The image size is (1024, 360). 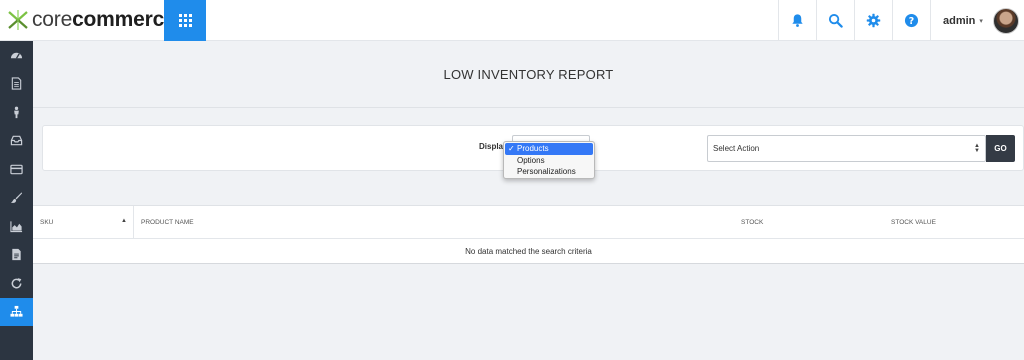 I want to click on action-select-value: Select Action, so click(x=736, y=148).